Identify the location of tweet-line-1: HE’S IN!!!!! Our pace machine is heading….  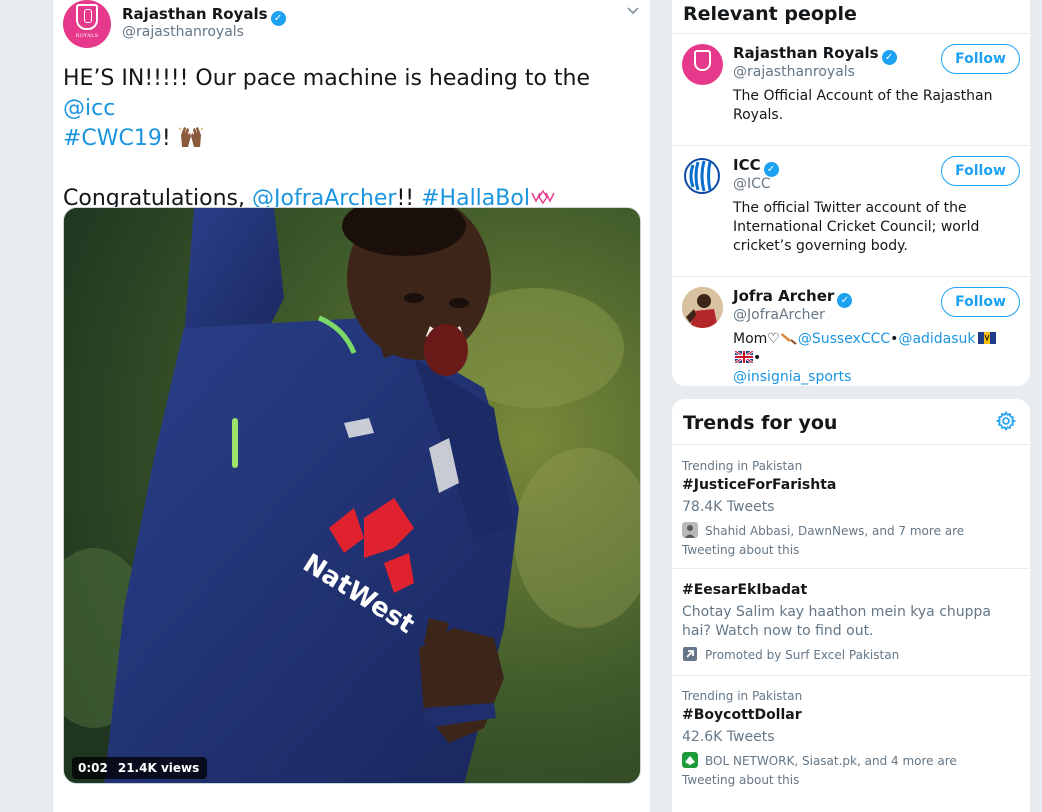
(348, 94).